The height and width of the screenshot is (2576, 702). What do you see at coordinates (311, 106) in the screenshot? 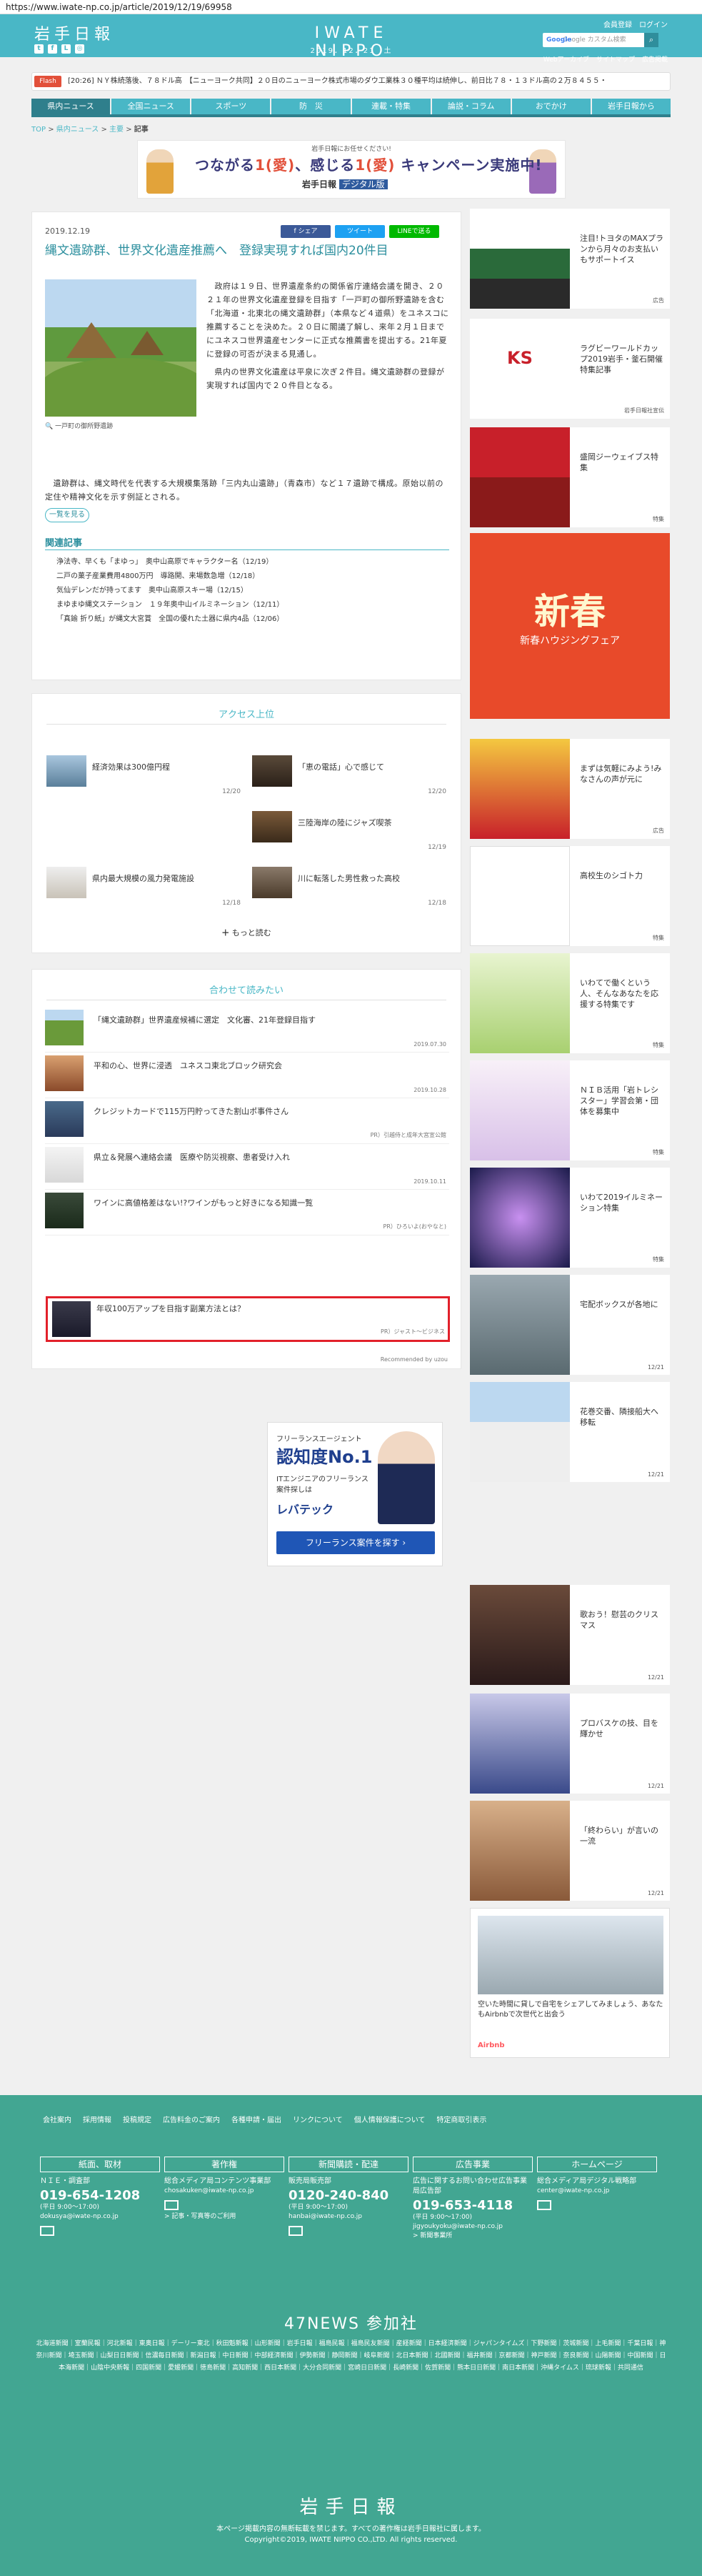
I see `nav-disaster: 防 災` at bounding box center [311, 106].